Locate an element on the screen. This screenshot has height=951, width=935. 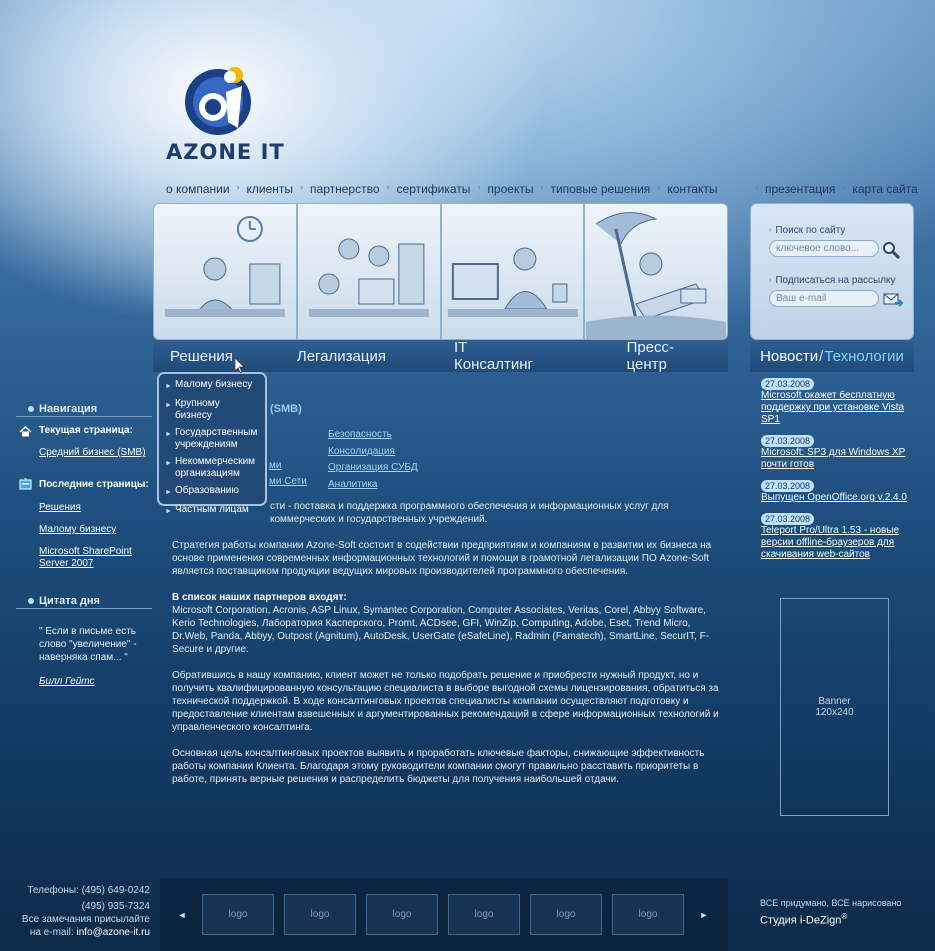
top-nav-right: › презентация › карта сайта is located at coordinates (833, 189).